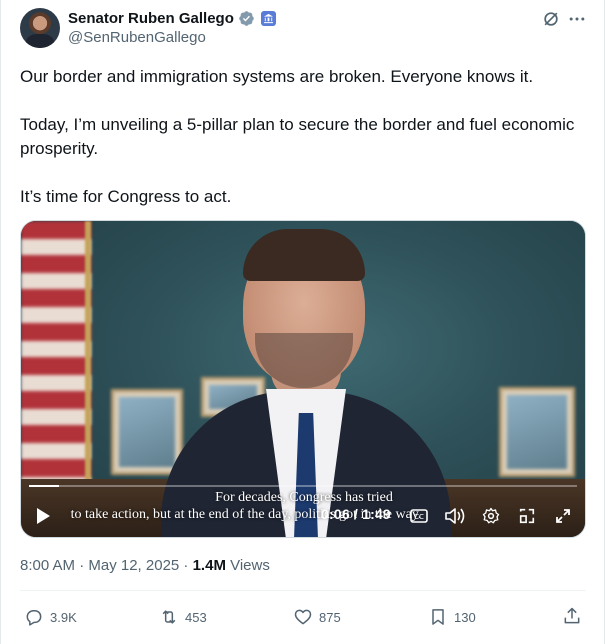 The image size is (605, 644). What do you see at coordinates (126, 196) in the screenshot?
I see `tweet-paragraph: It’s time for Congress to act.` at bounding box center [126, 196].